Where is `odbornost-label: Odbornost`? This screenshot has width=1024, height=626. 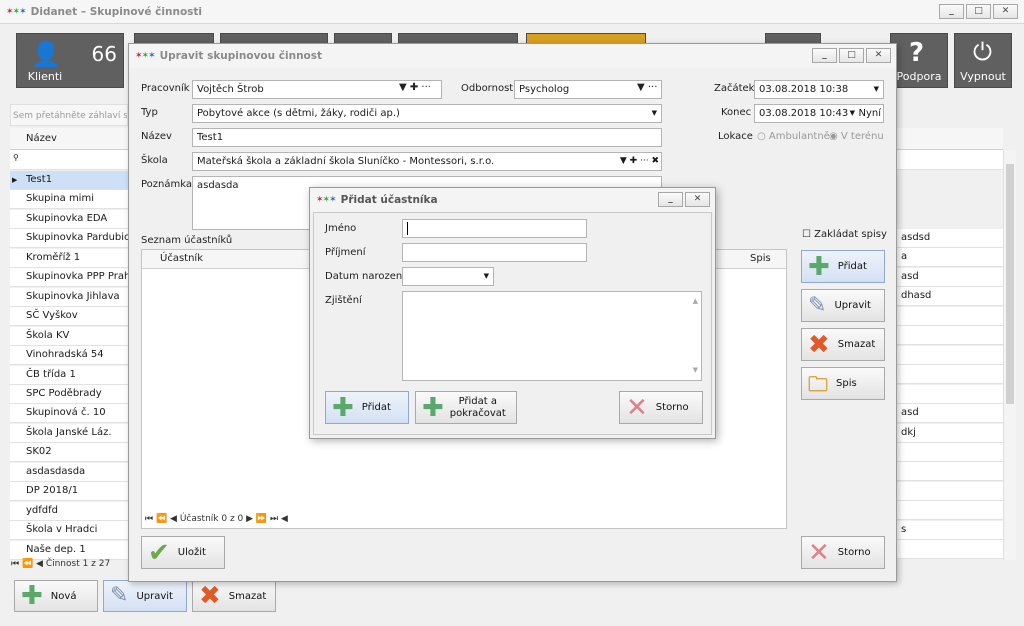 odbornost-label: Odbornost is located at coordinates (487, 88).